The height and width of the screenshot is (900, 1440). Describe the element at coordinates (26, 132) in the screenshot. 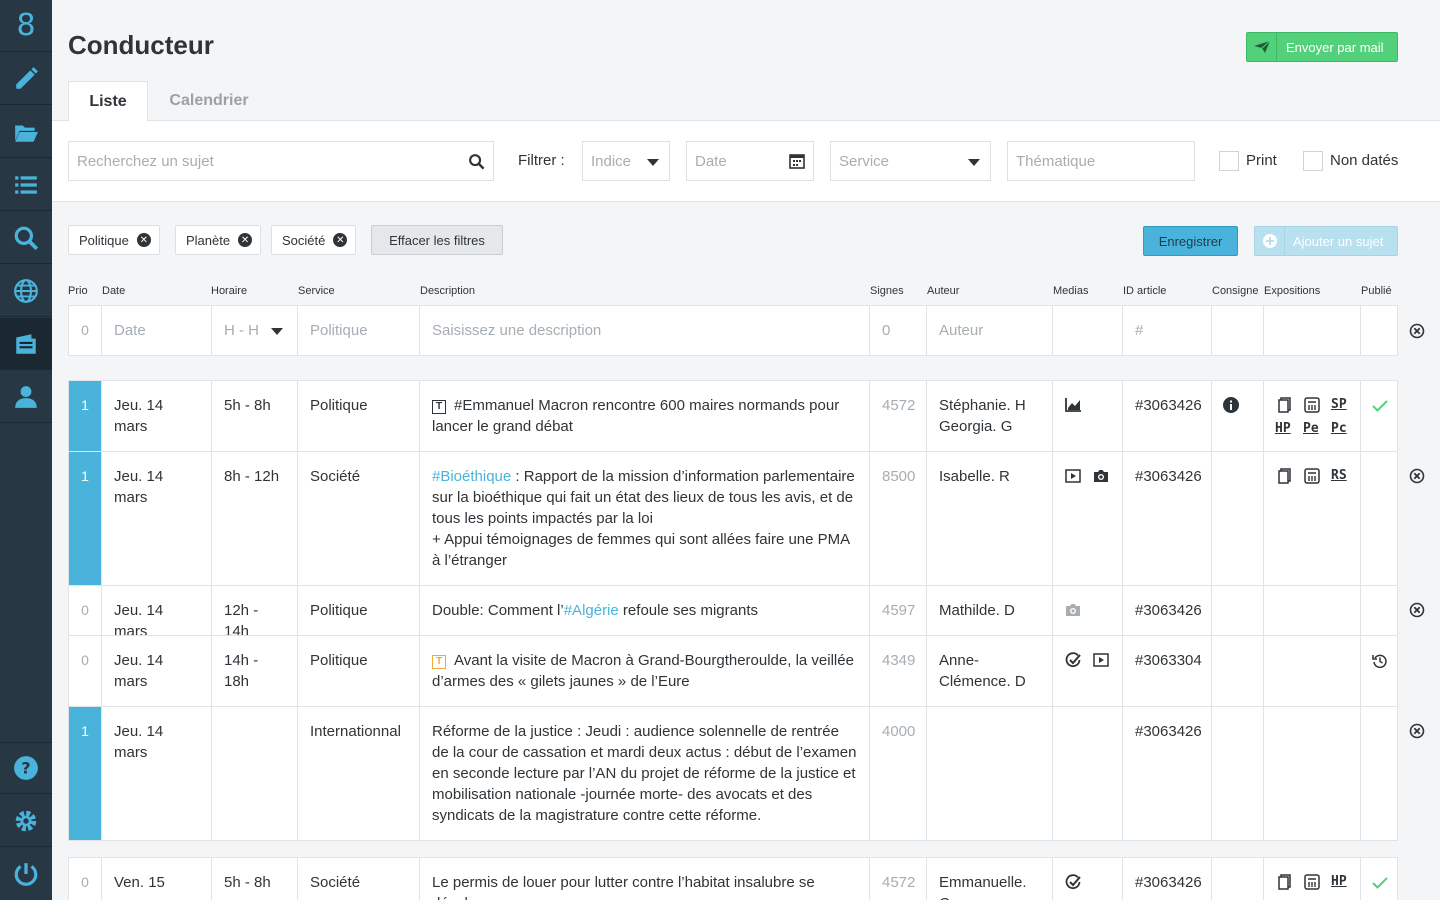

I see `sidebar-item-folder` at that location.